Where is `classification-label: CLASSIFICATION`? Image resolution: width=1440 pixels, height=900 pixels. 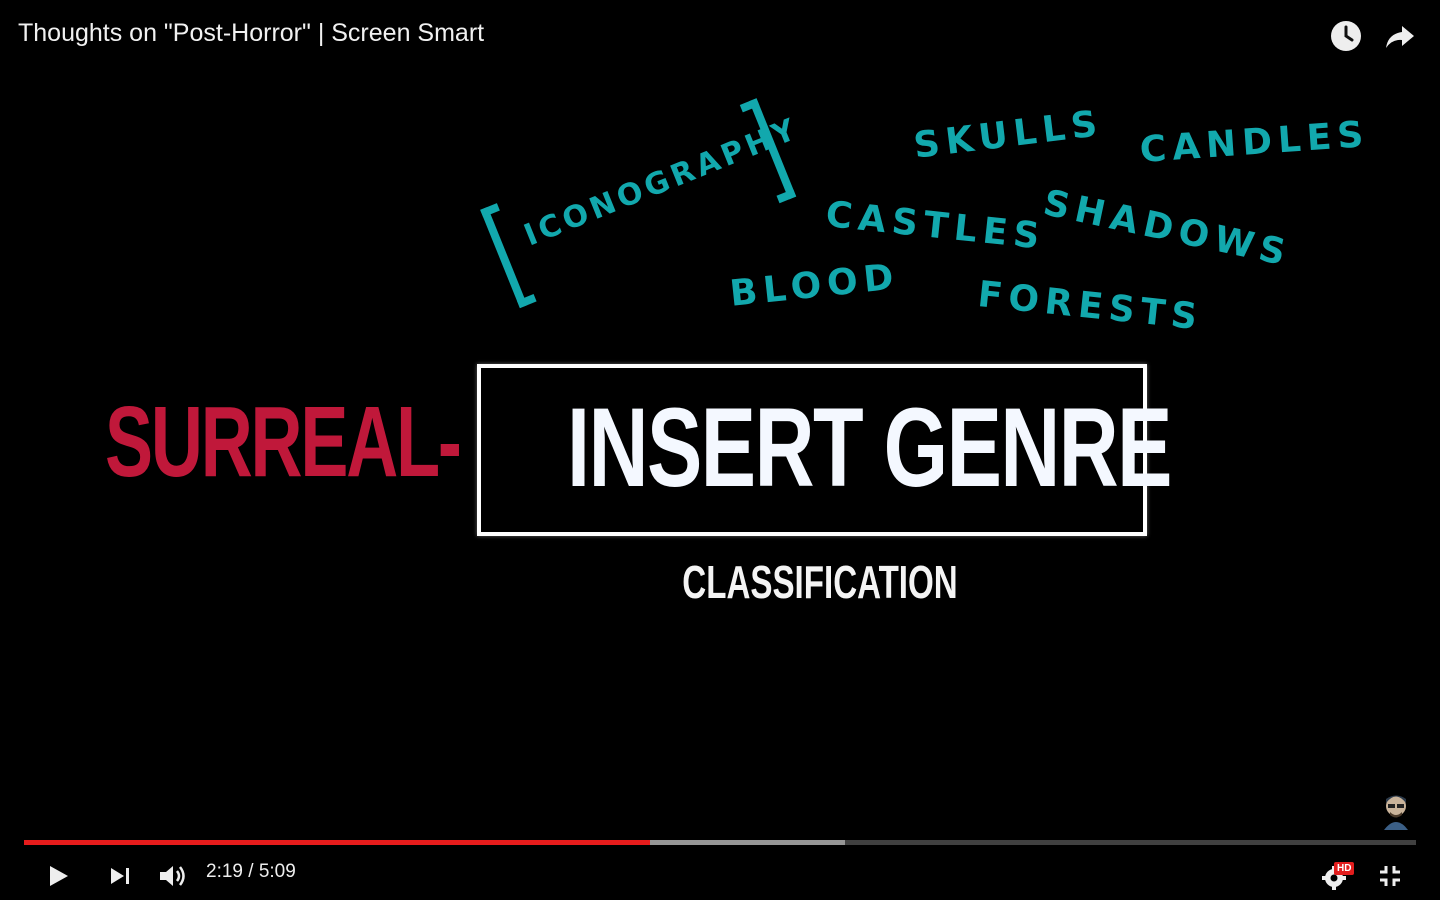
classification-label: CLASSIFICATION is located at coordinates (820, 582).